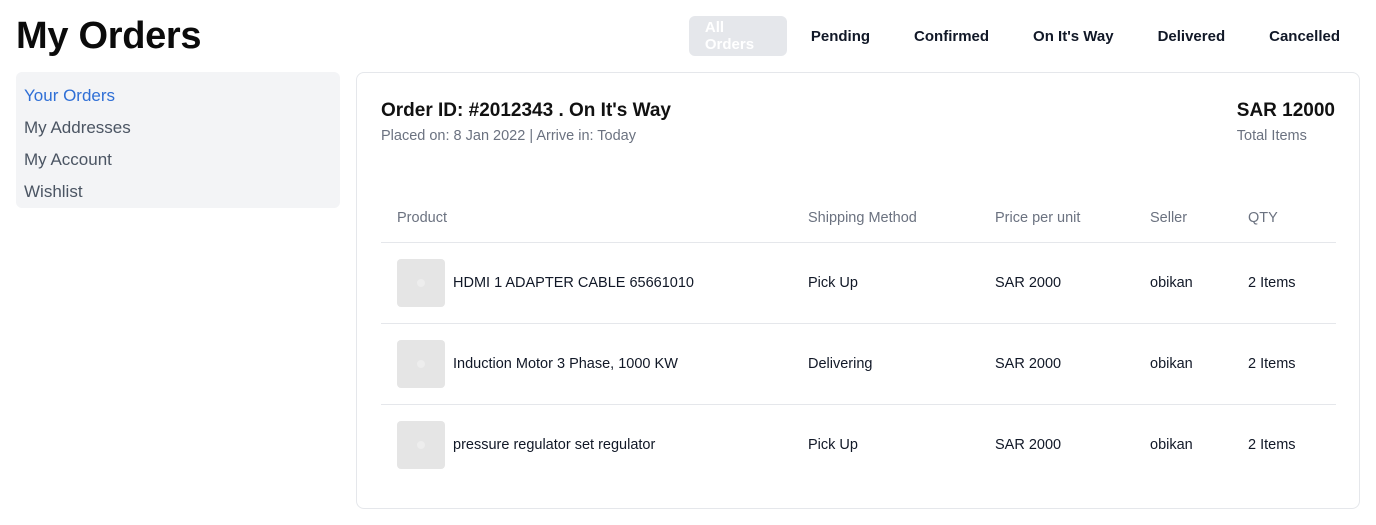 The height and width of the screenshot is (525, 1376). I want to click on order-title: Order ID: #2012343 . On It's Way, so click(526, 110).